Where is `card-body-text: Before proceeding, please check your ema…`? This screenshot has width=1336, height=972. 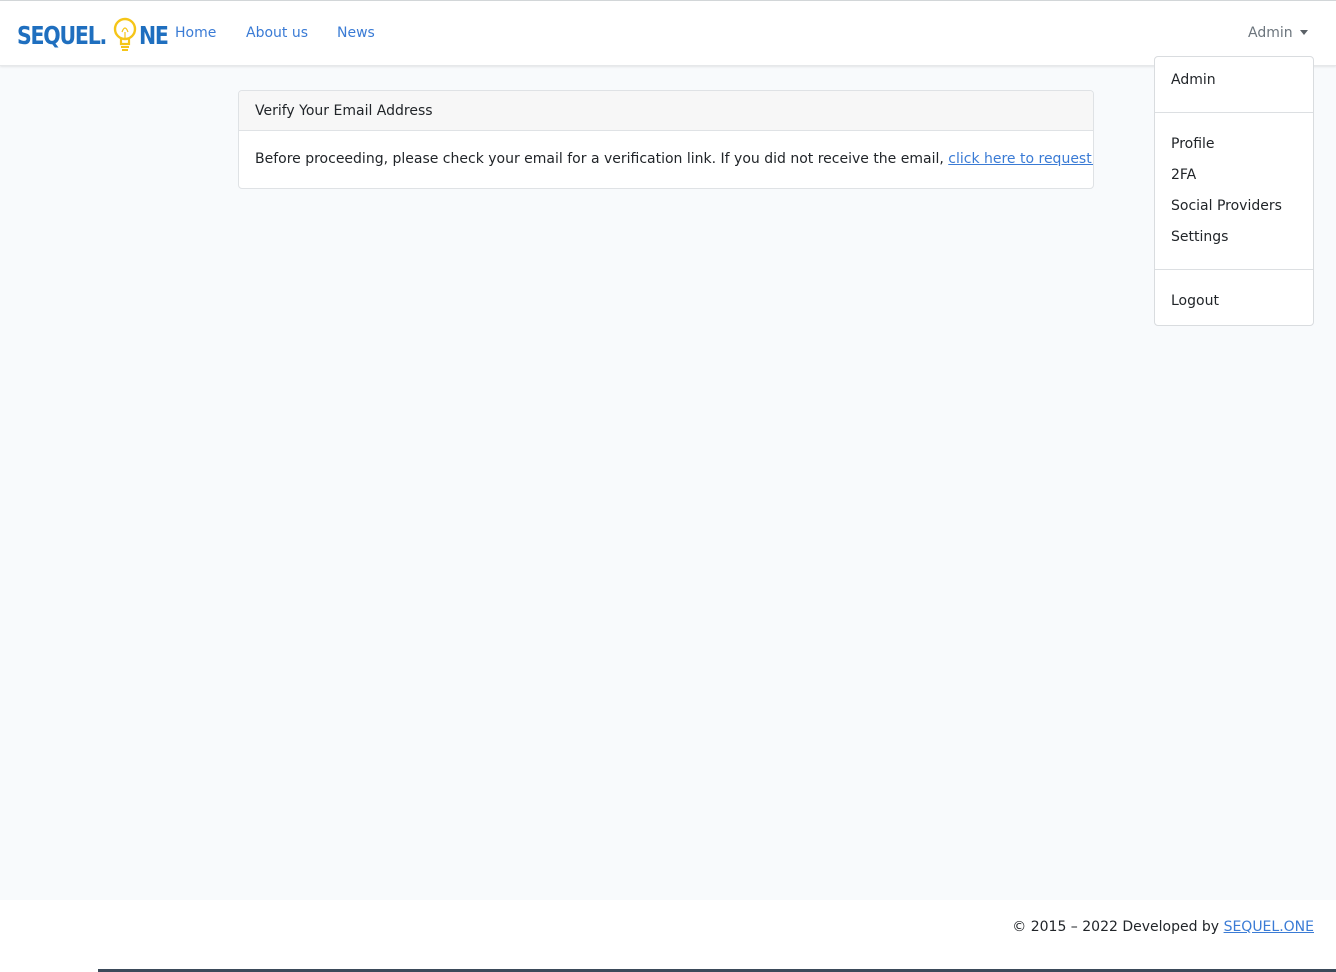 card-body-text: Before proceeding, please check your ema… is located at coordinates (599, 159).